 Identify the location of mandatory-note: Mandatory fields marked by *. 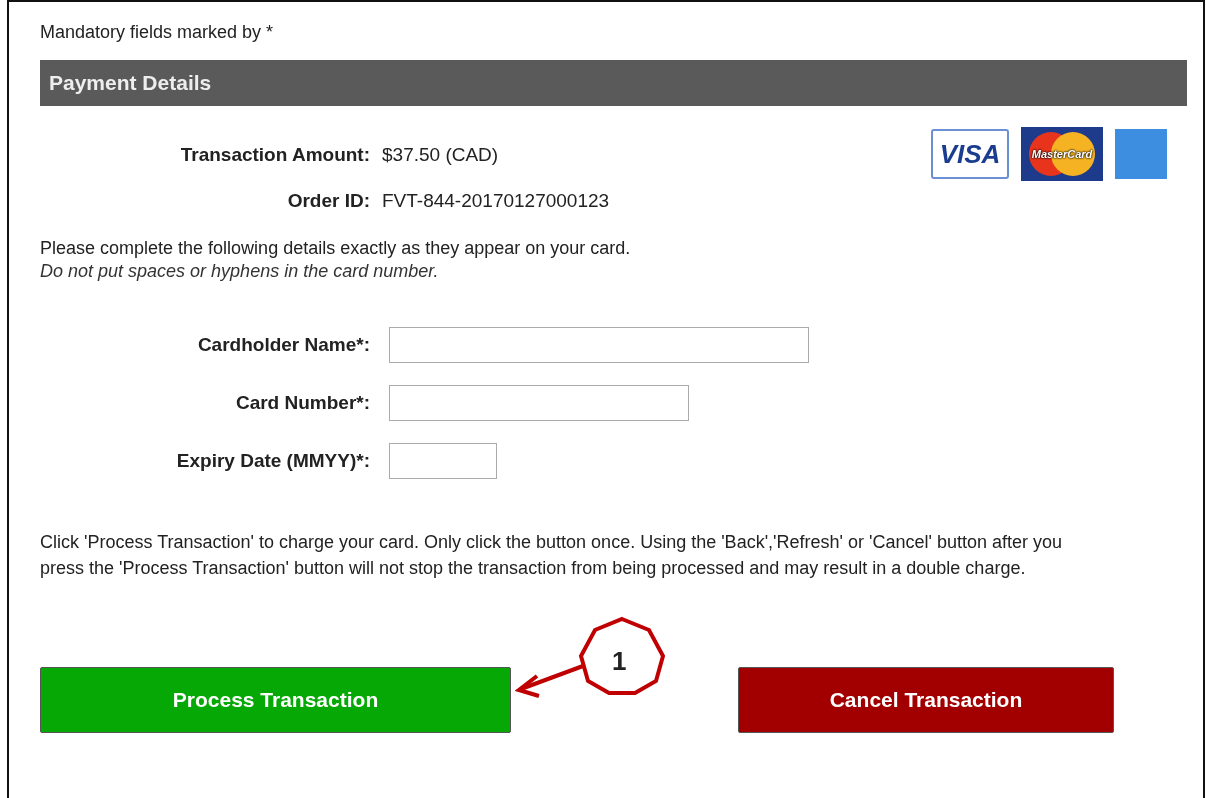
(157, 32).